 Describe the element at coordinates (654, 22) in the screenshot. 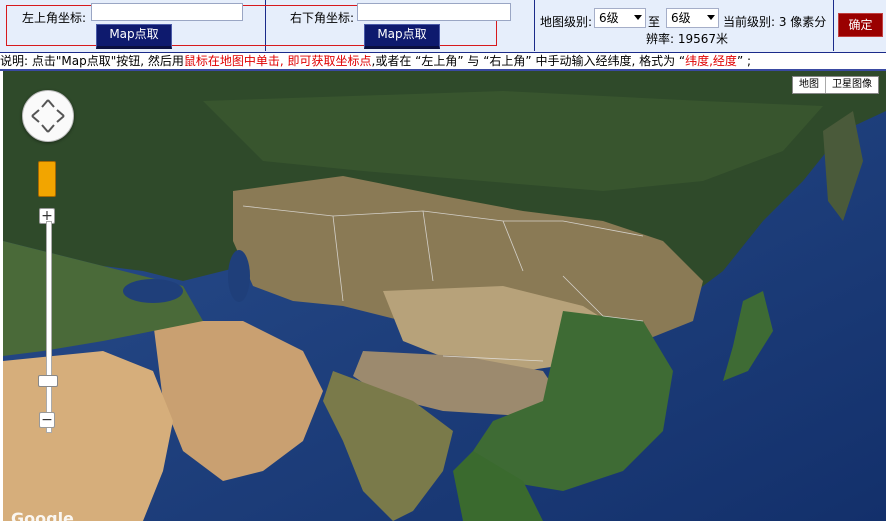

I see `level-to-label: 至` at that location.